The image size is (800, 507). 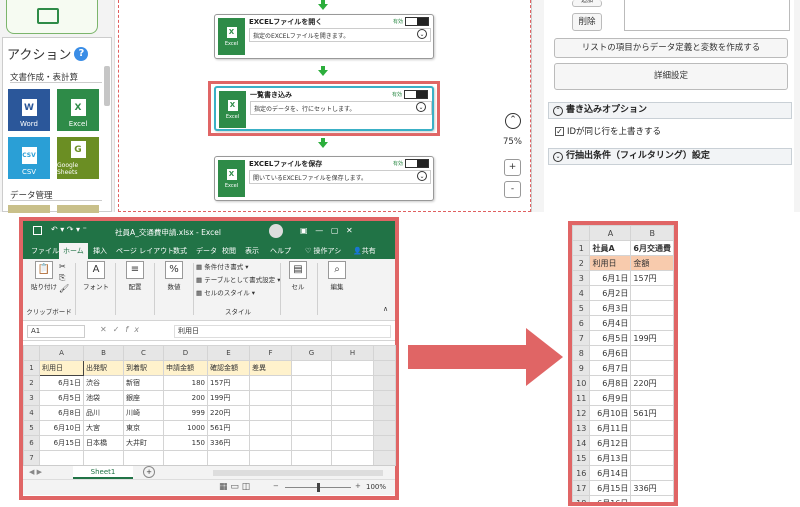 I want to click on tab-review: 校閲, so click(x=229, y=251).